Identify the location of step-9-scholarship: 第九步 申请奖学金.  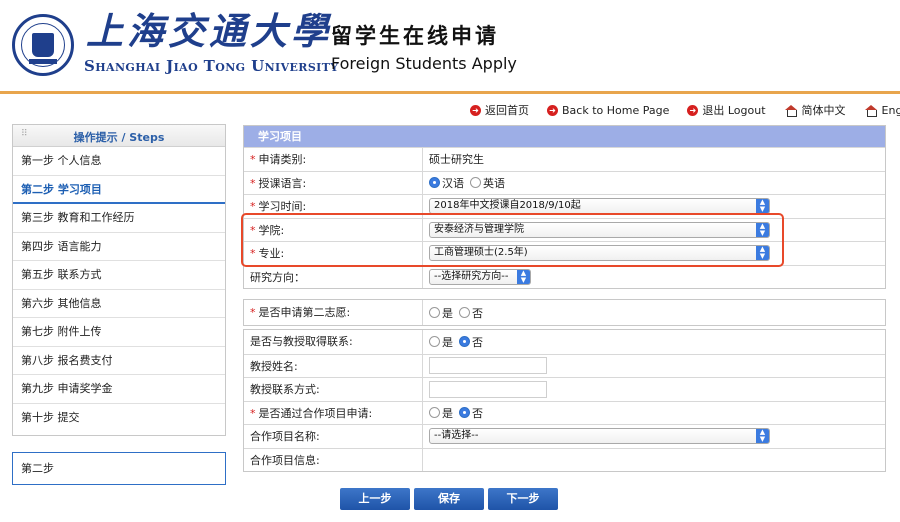
(119, 389).